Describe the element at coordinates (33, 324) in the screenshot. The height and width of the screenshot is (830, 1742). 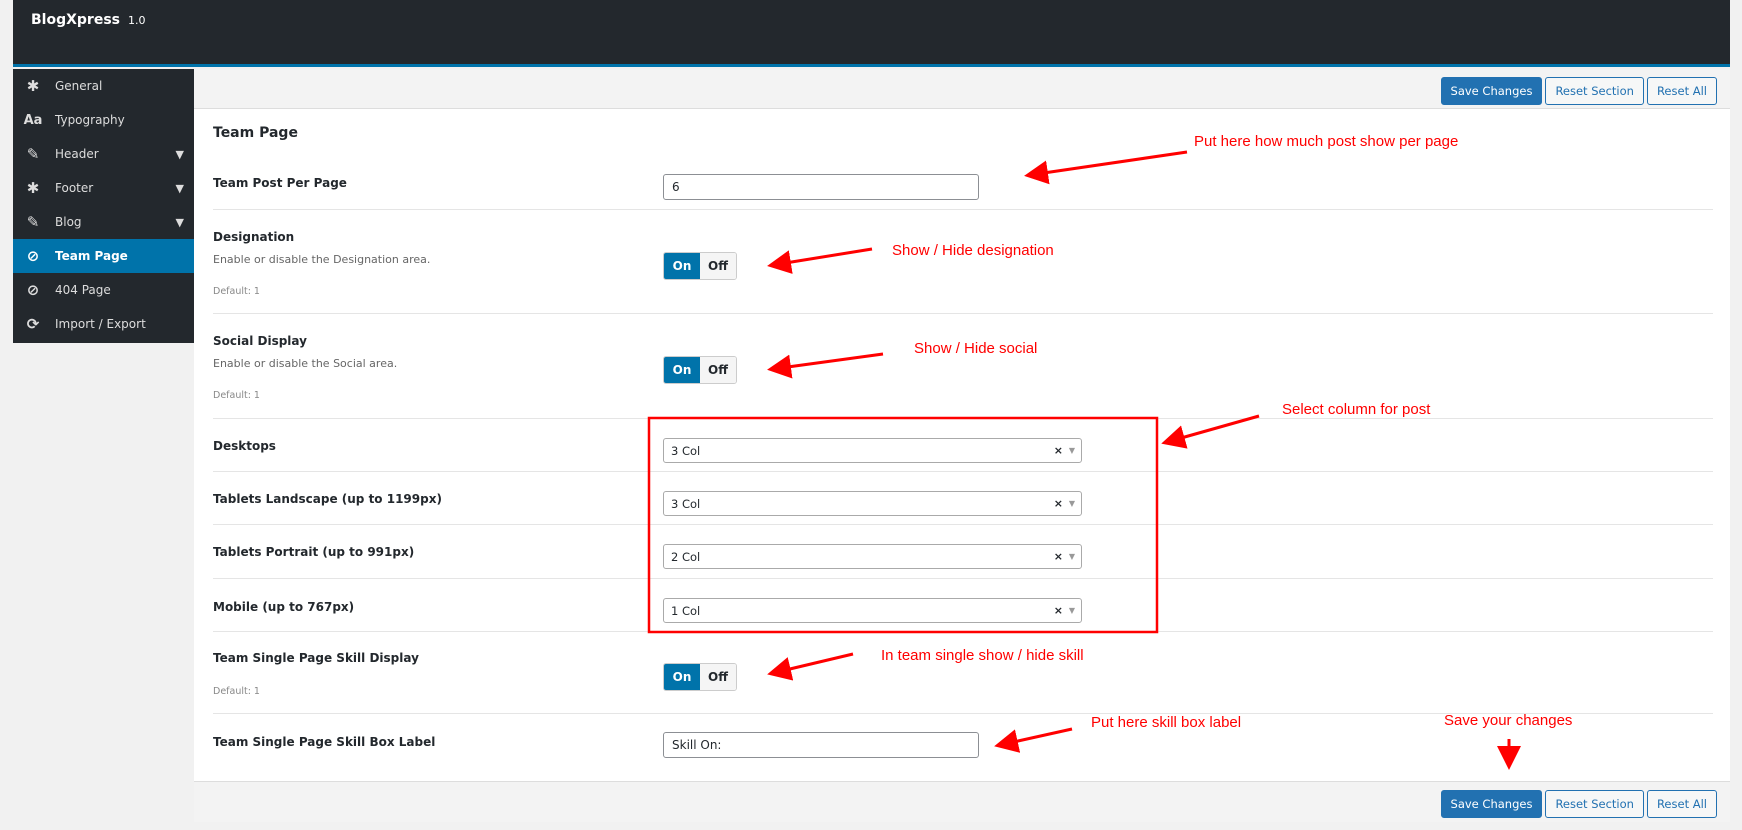
I see `refresh-icon: ⟳` at that location.